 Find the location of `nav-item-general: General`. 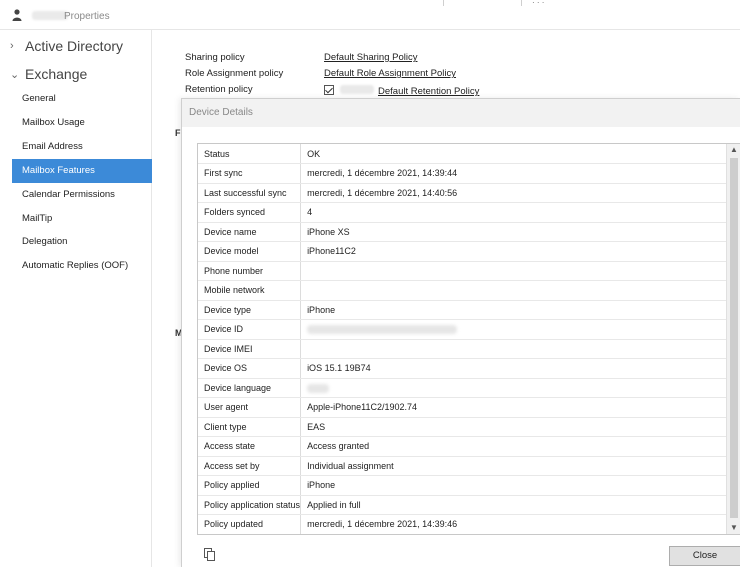

nav-item-general: General is located at coordinates (82, 99).